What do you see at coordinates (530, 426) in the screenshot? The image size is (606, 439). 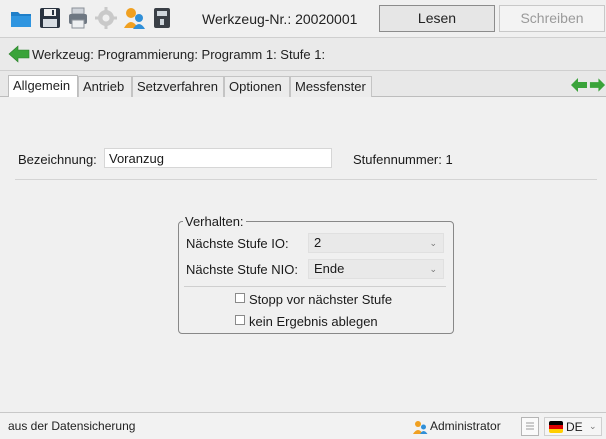 I see `document-icon` at bounding box center [530, 426].